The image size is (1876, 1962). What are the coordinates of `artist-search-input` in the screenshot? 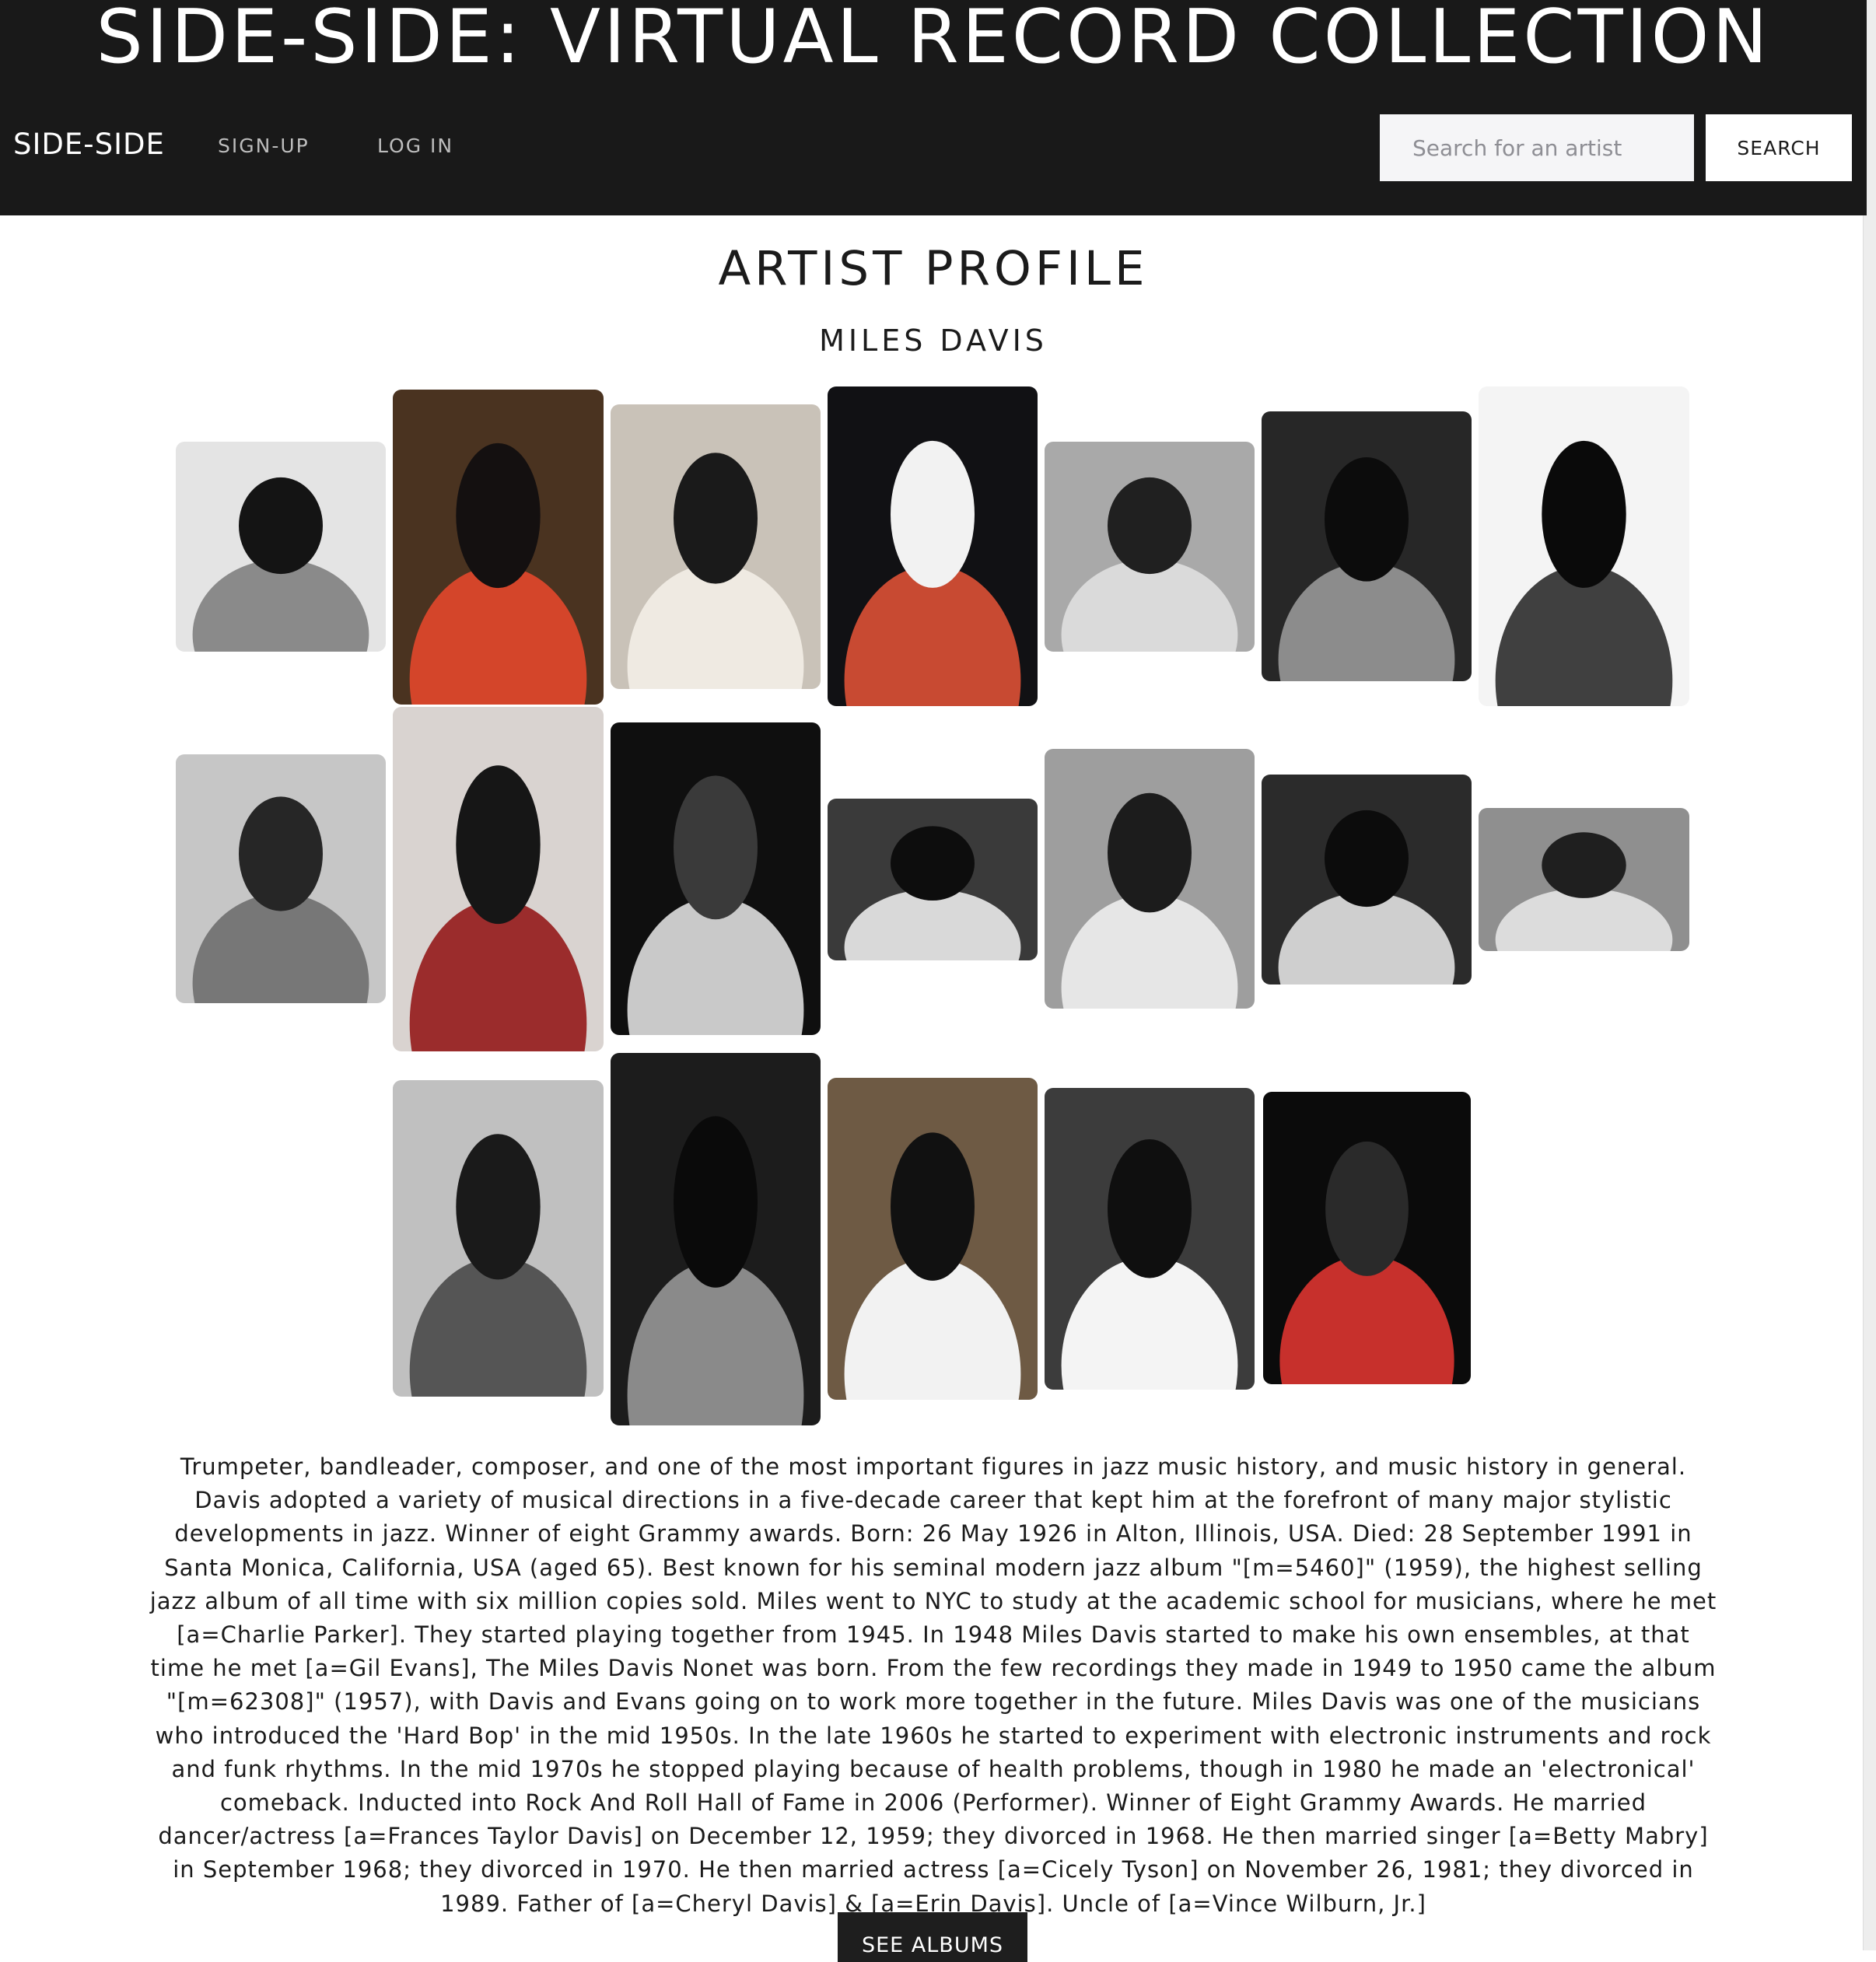 It's located at (1537, 147).